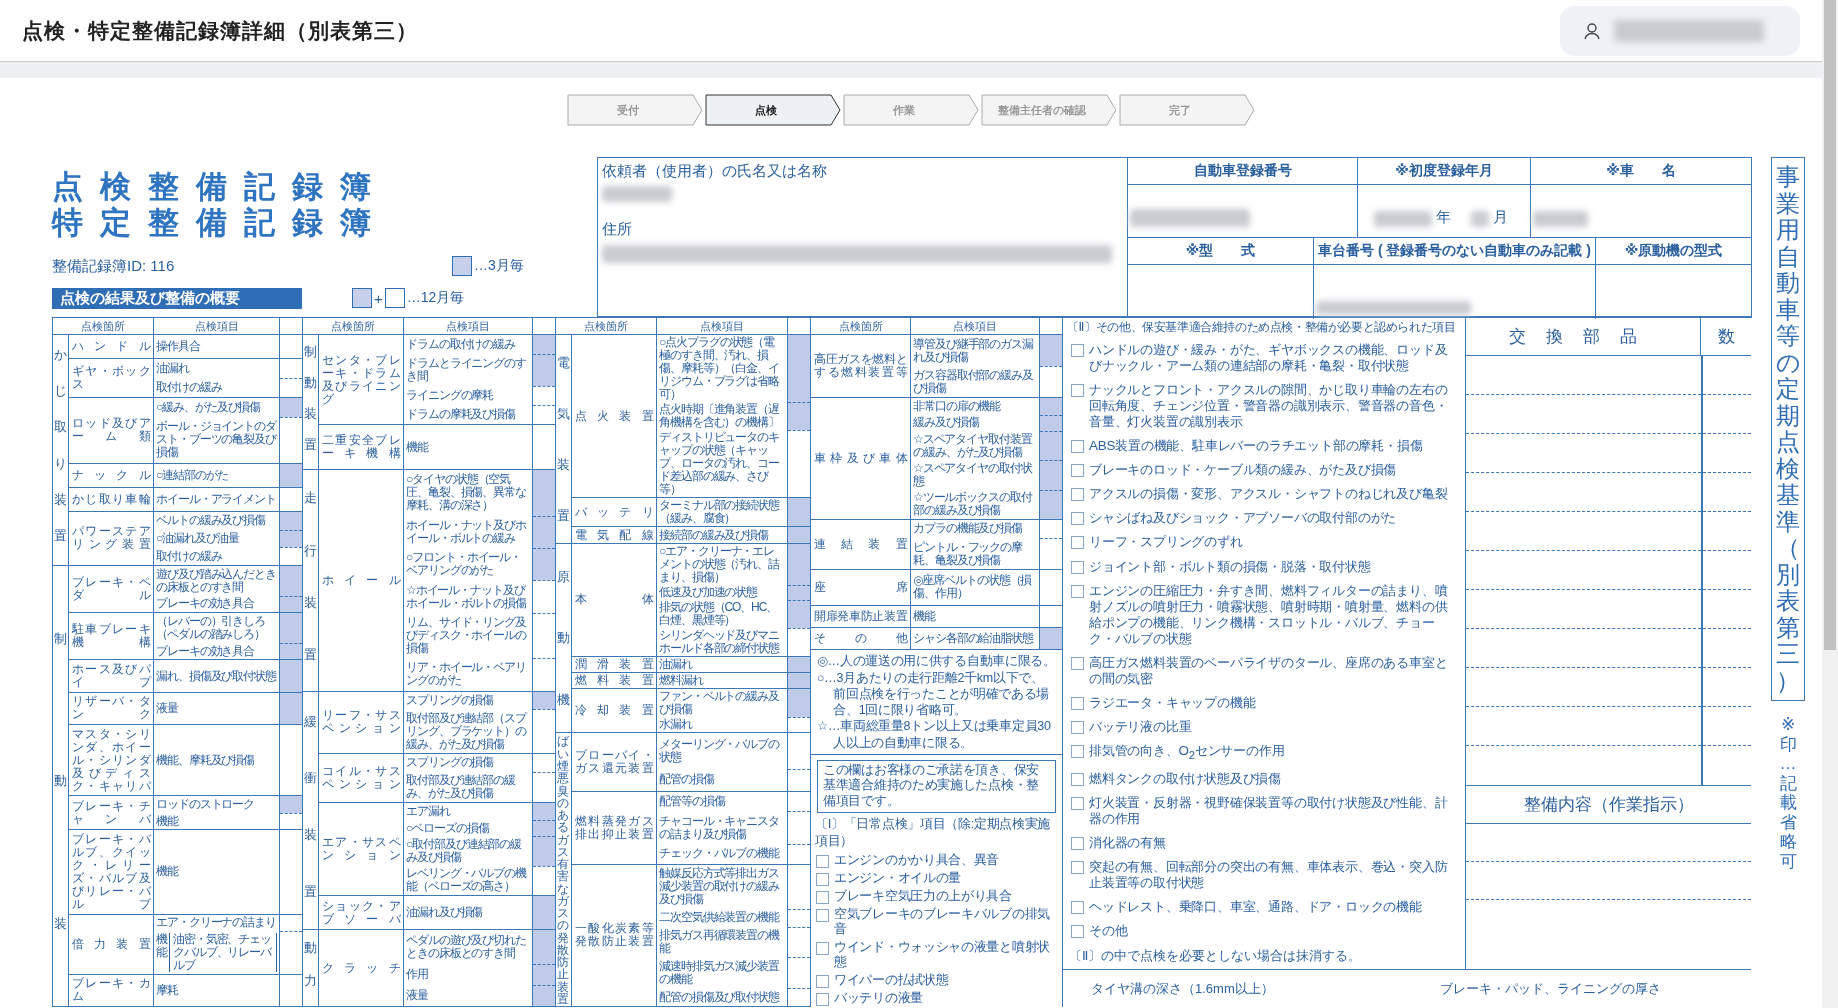 The width and height of the screenshot is (1838, 1008). Describe the element at coordinates (1256, 446) in the screenshot. I see `check-label: ABS装置の機能、駐車レバーのラチエット部の摩耗・損傷` at that location.